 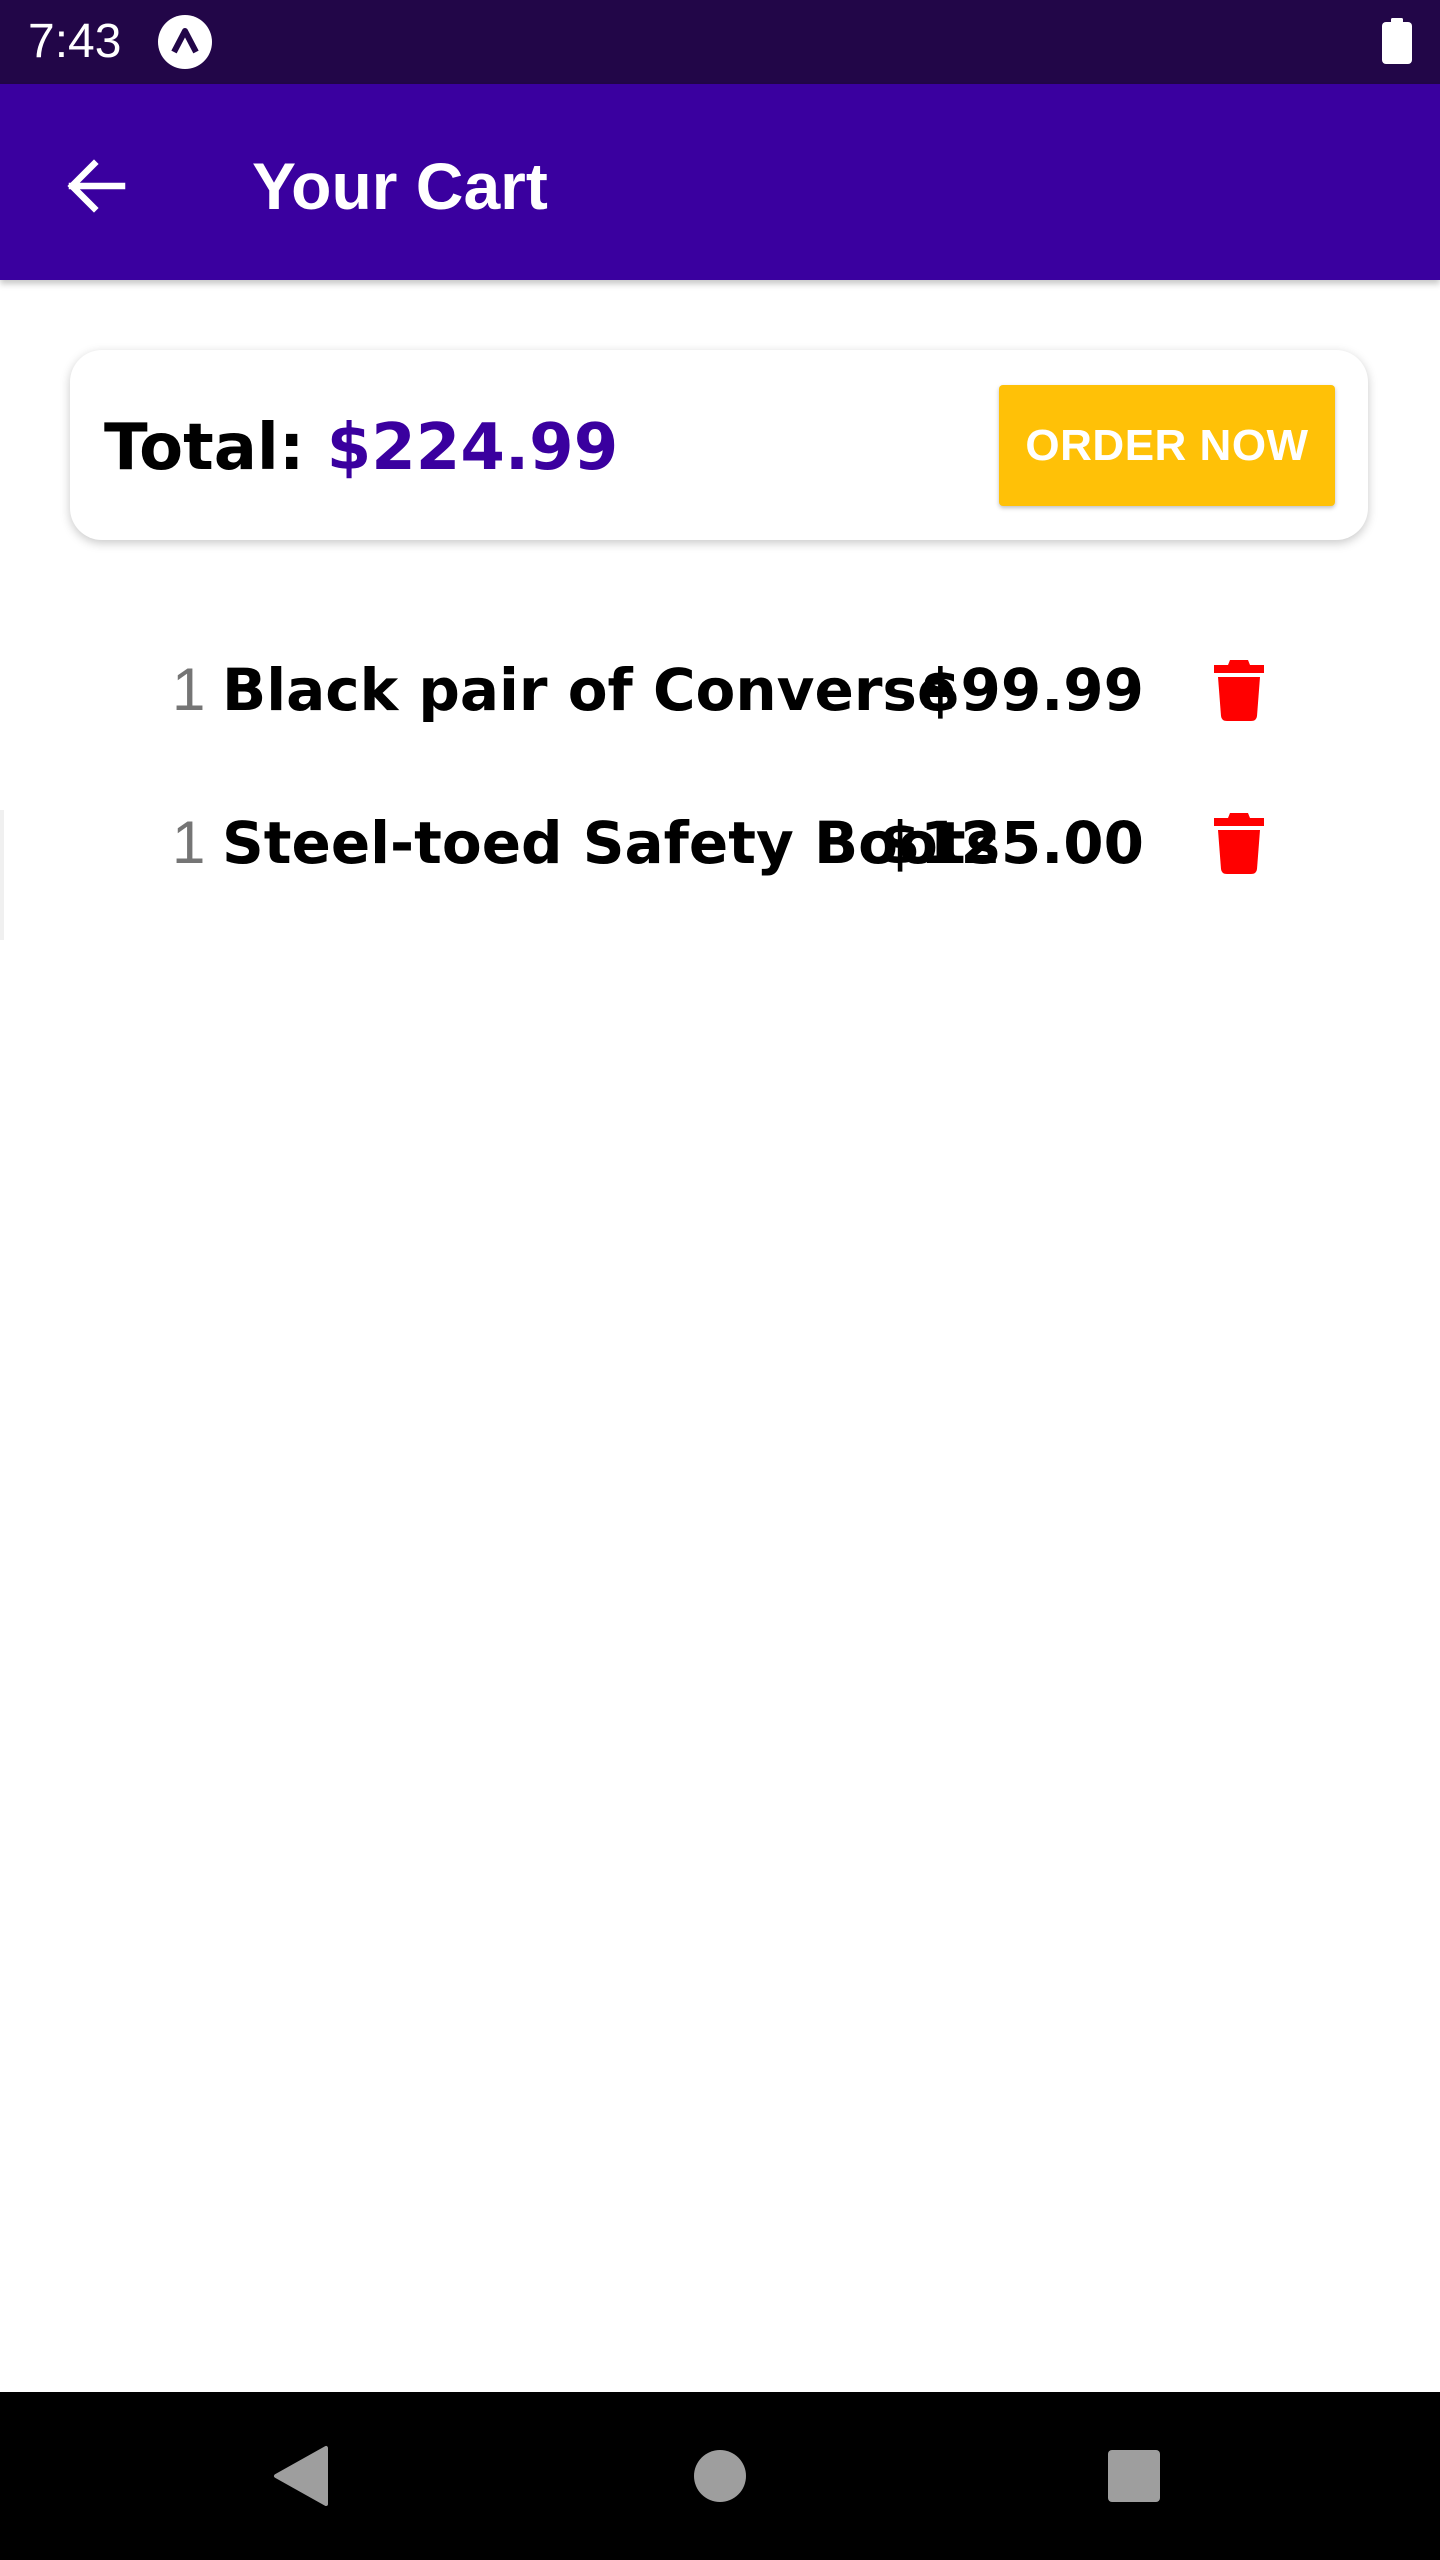 I want to click on nav-home-button, so click(x=720, y=2476).